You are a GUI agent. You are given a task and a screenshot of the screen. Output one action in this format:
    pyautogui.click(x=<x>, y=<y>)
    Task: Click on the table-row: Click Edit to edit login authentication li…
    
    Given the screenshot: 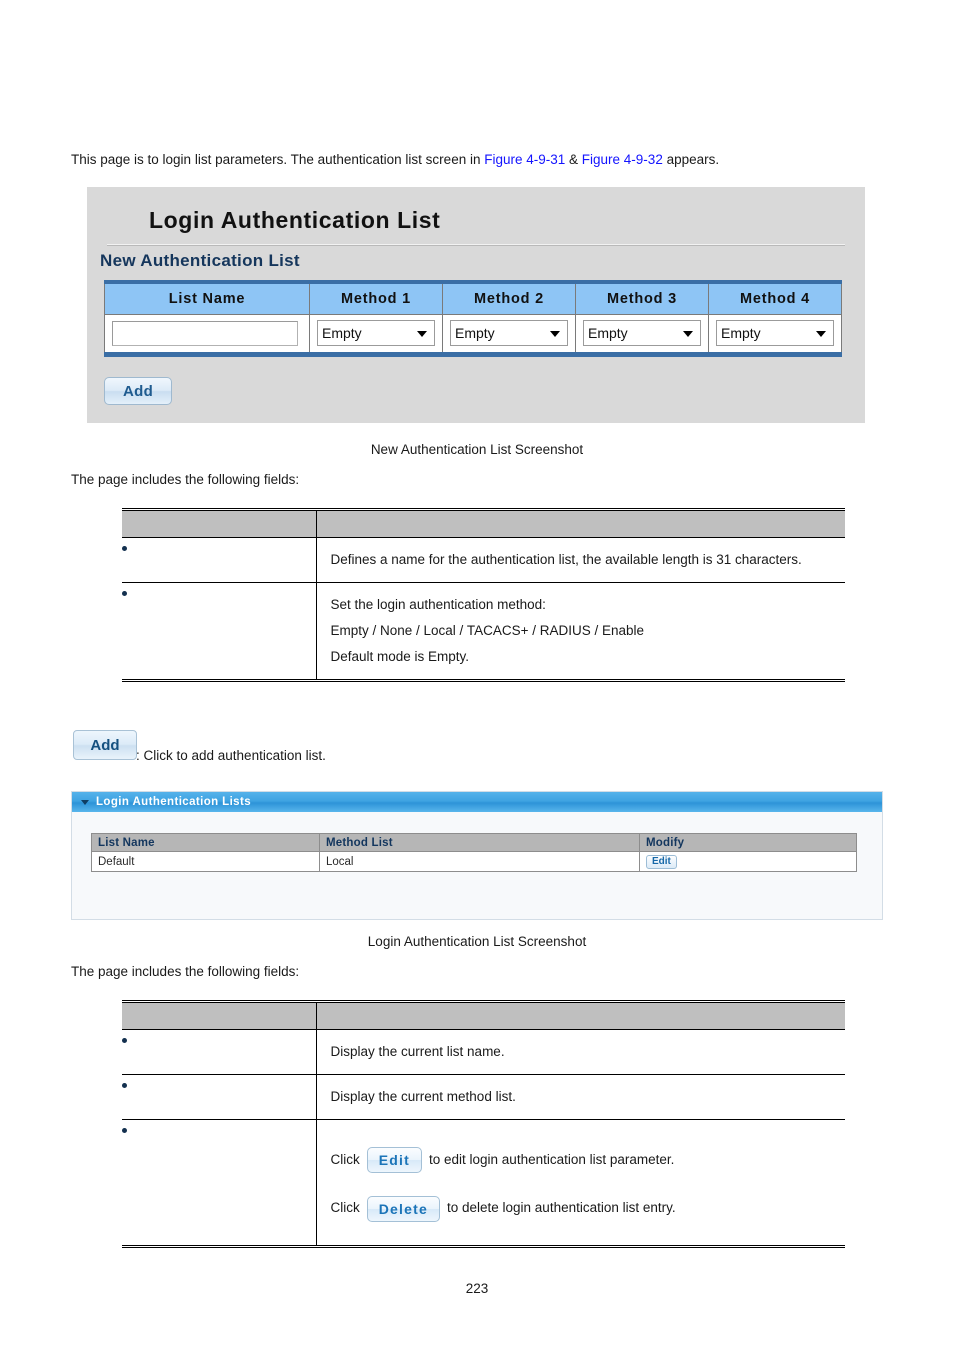 What is the action you would take?
    pyautogui.click(x=483, y=1183)
    